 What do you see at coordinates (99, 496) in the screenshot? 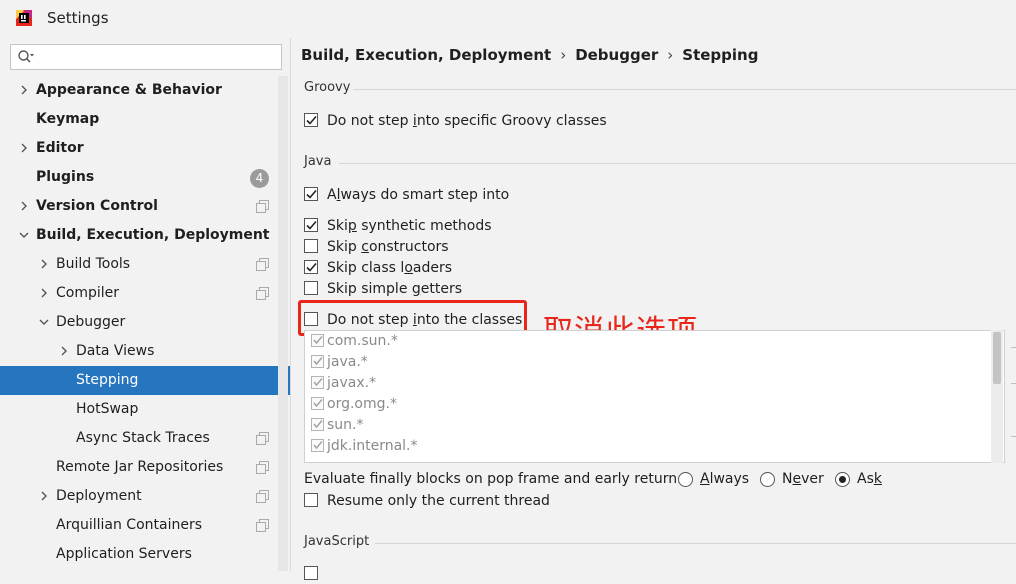
I see `sidebar-item-label: Deployment` at bounding box center [99, 496].